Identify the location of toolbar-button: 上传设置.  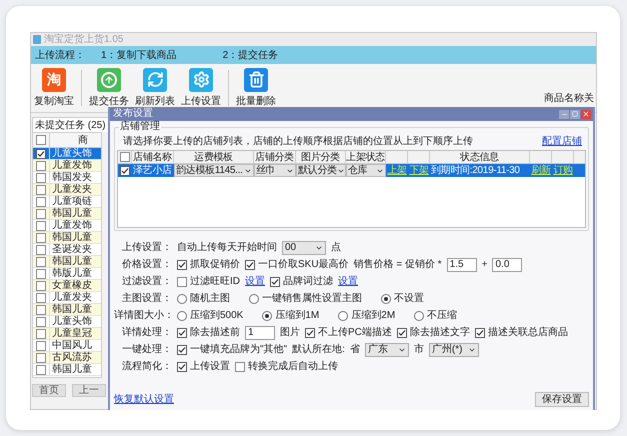
(201, 88).